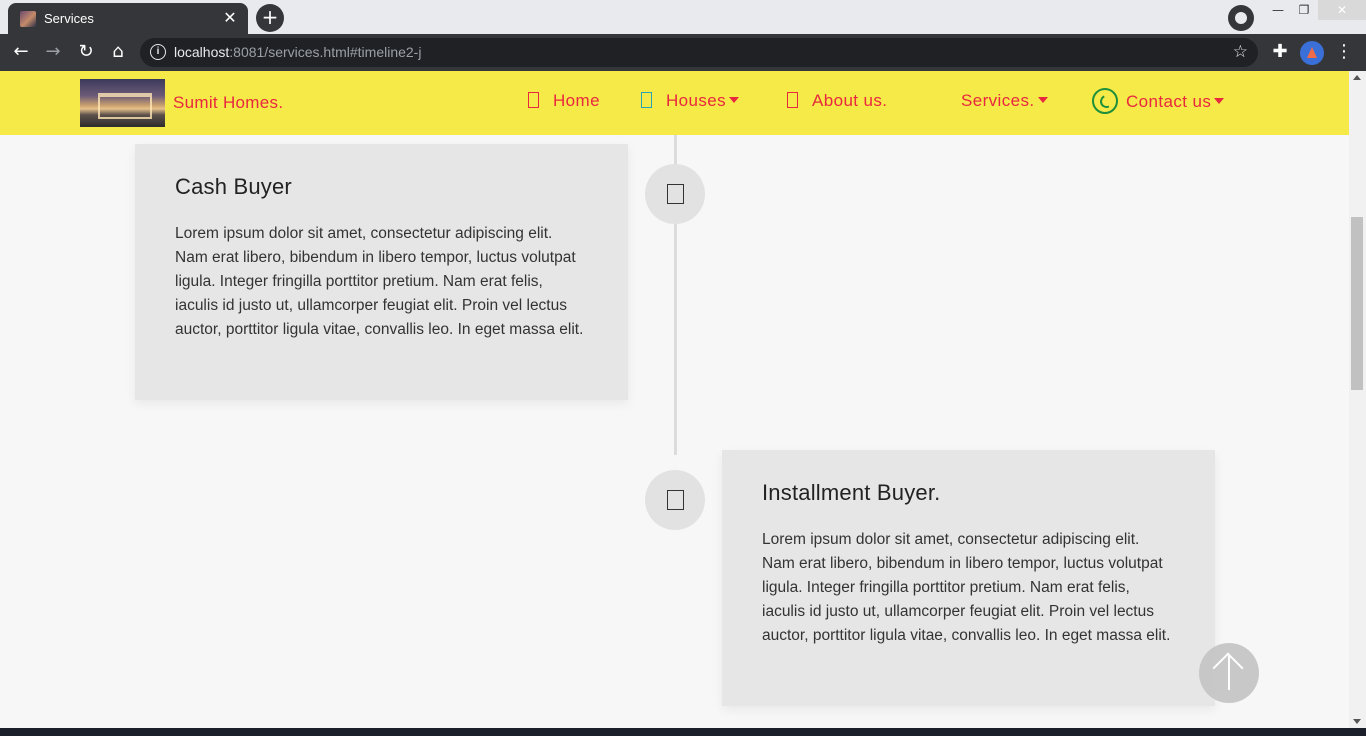  What do you see at coordinates (850, 100) in the screenshot?
I see `nav-about-label: About us.` at bounding box center [850, 100].